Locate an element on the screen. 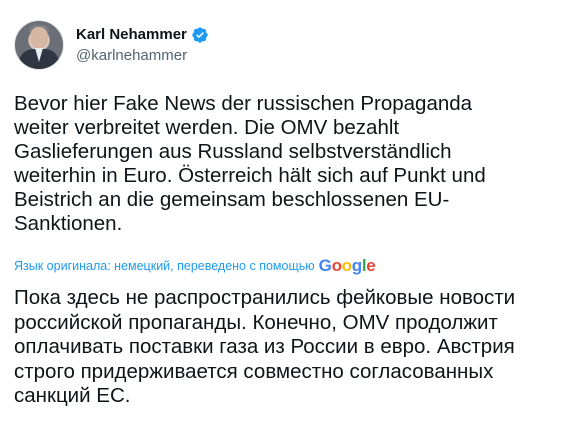 The height and width of the screenshot is (432, 588). author-display-name: Karl Nehammer is located at coordinates (131, 35).